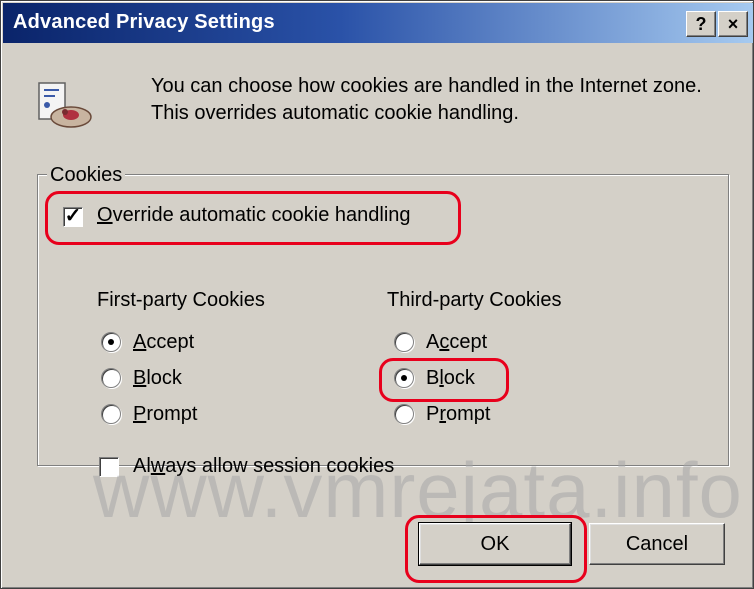  I want to click on third-party-accept-label: Accept, so click(456, 342).